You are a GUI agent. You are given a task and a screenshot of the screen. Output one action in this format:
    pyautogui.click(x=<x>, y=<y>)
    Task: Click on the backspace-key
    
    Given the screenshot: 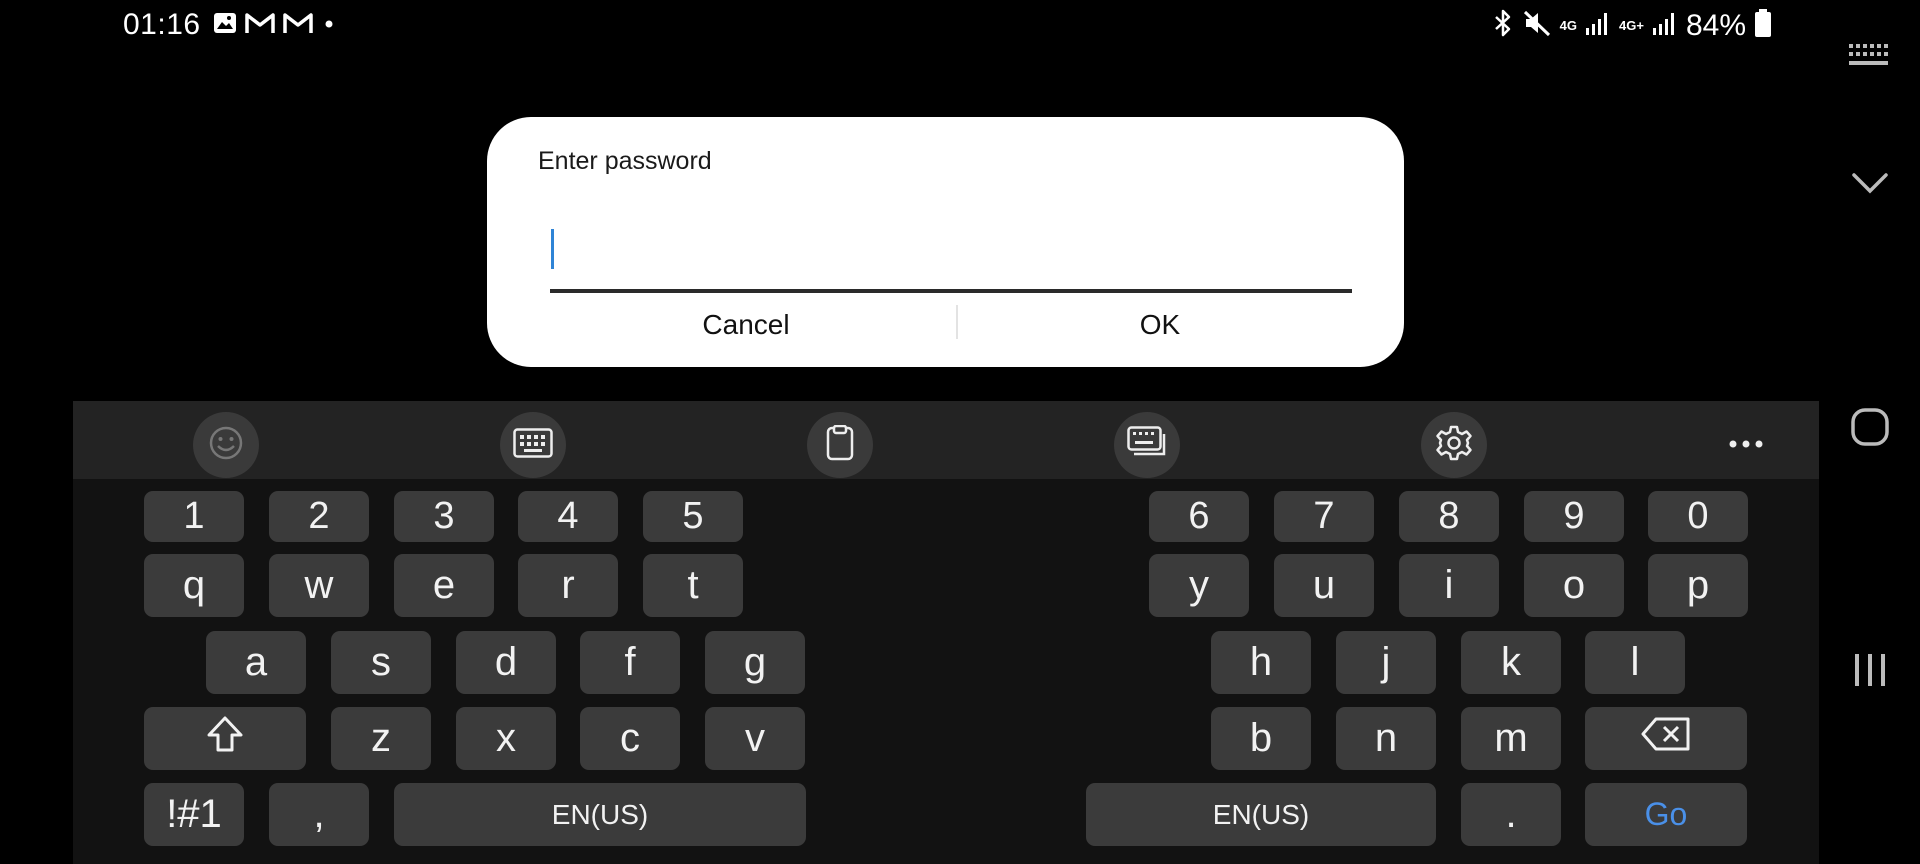 What is the action you would take?
    pyautogui.click(x=1666, y=738)
    